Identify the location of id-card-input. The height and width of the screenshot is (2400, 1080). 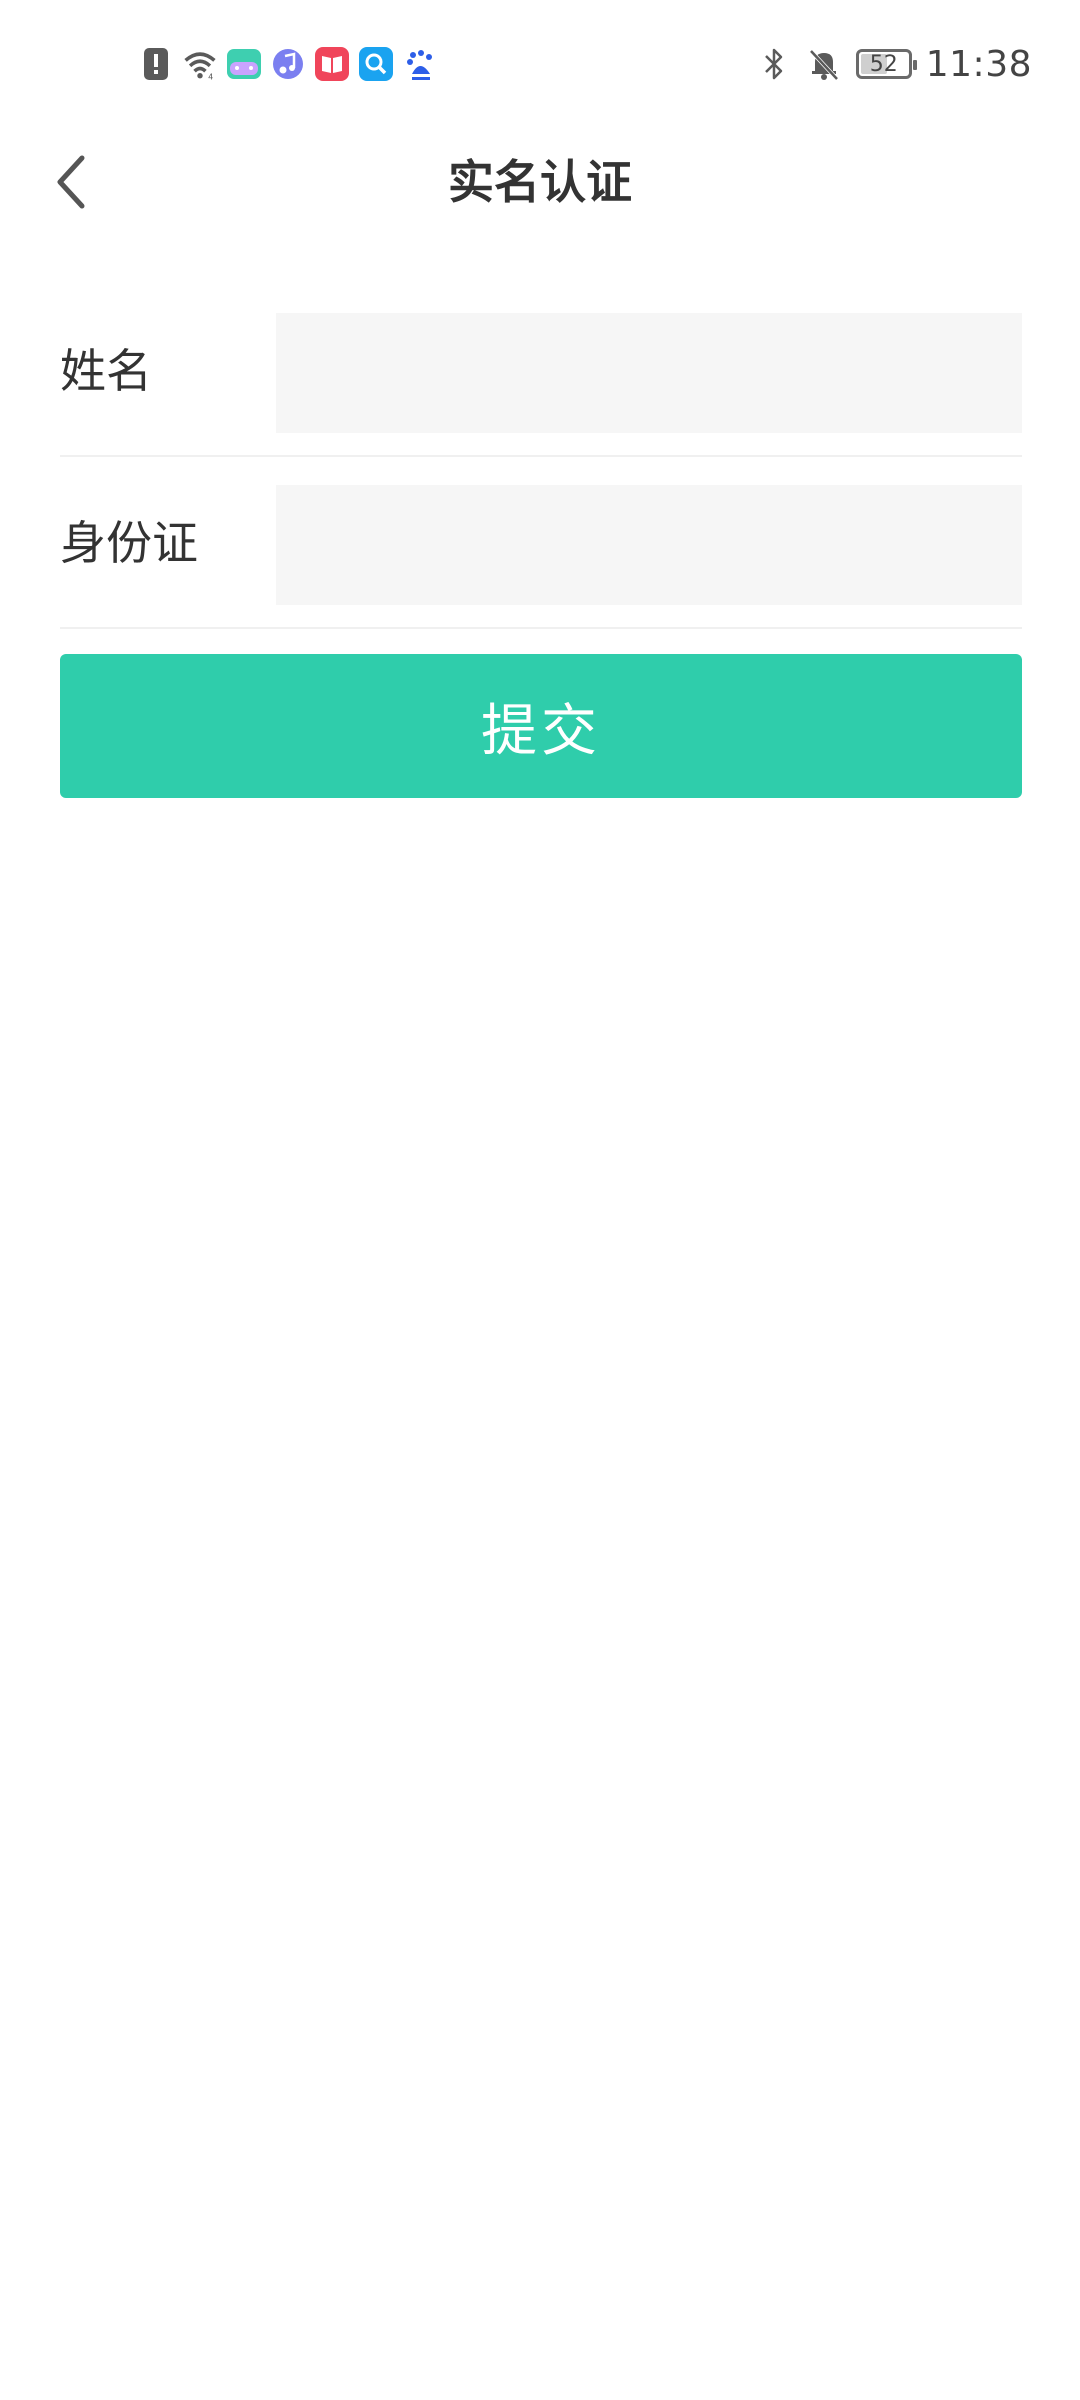
(649, 545).